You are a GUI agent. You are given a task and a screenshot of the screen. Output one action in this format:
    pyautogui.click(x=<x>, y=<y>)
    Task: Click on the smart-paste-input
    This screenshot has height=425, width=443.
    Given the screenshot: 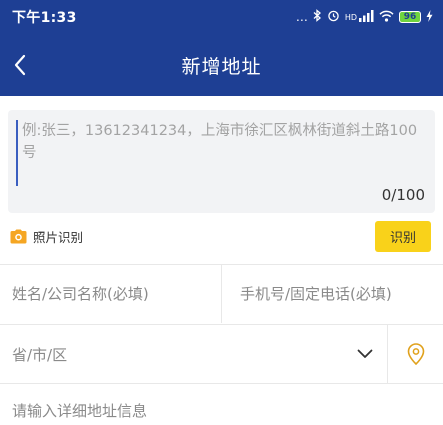 What is the action you would take?
    pyautogui.click(x=220, y=153)
    